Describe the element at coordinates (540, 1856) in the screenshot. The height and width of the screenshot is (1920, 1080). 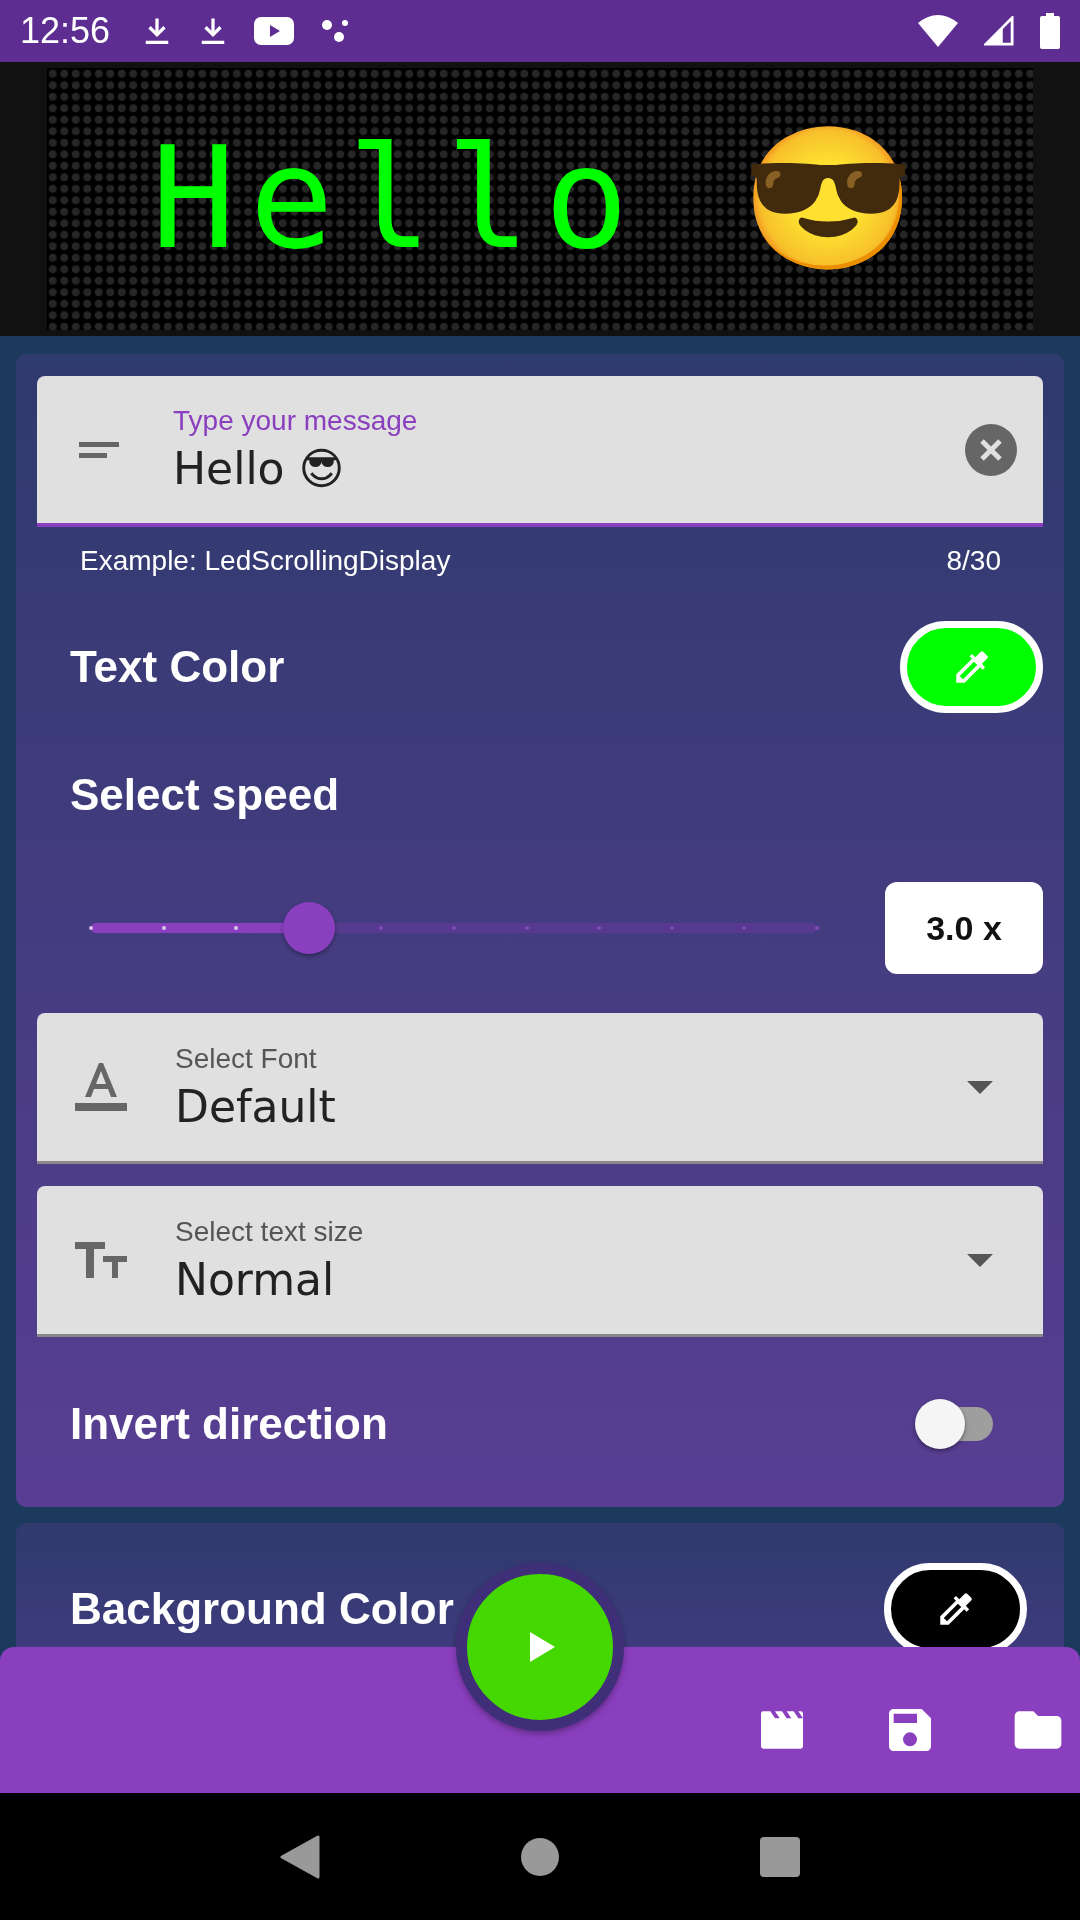
I see `home-icon` at that location.